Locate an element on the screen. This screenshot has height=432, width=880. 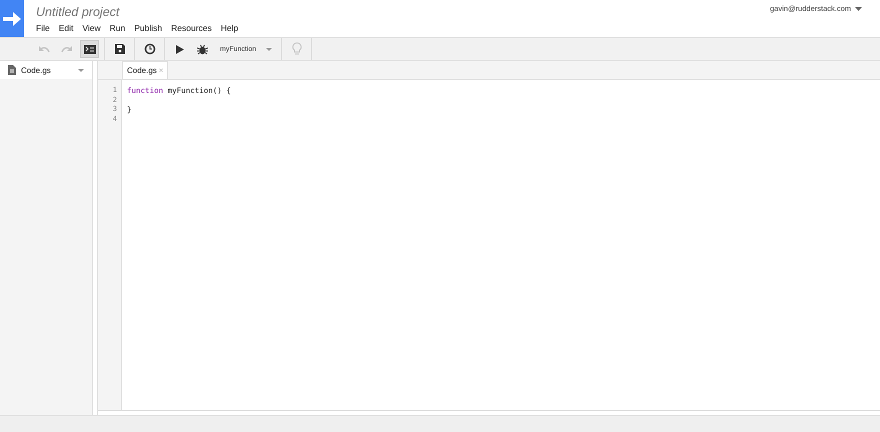
undo-icon is located at coordinates (44, 49).